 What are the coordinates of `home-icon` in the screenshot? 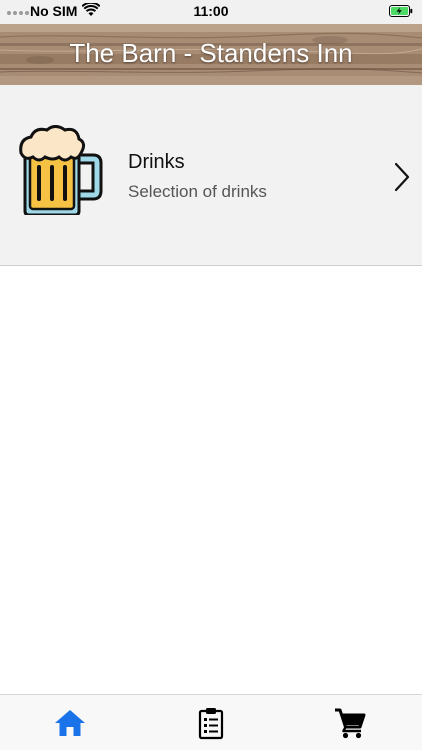 It's located at (70, 723).